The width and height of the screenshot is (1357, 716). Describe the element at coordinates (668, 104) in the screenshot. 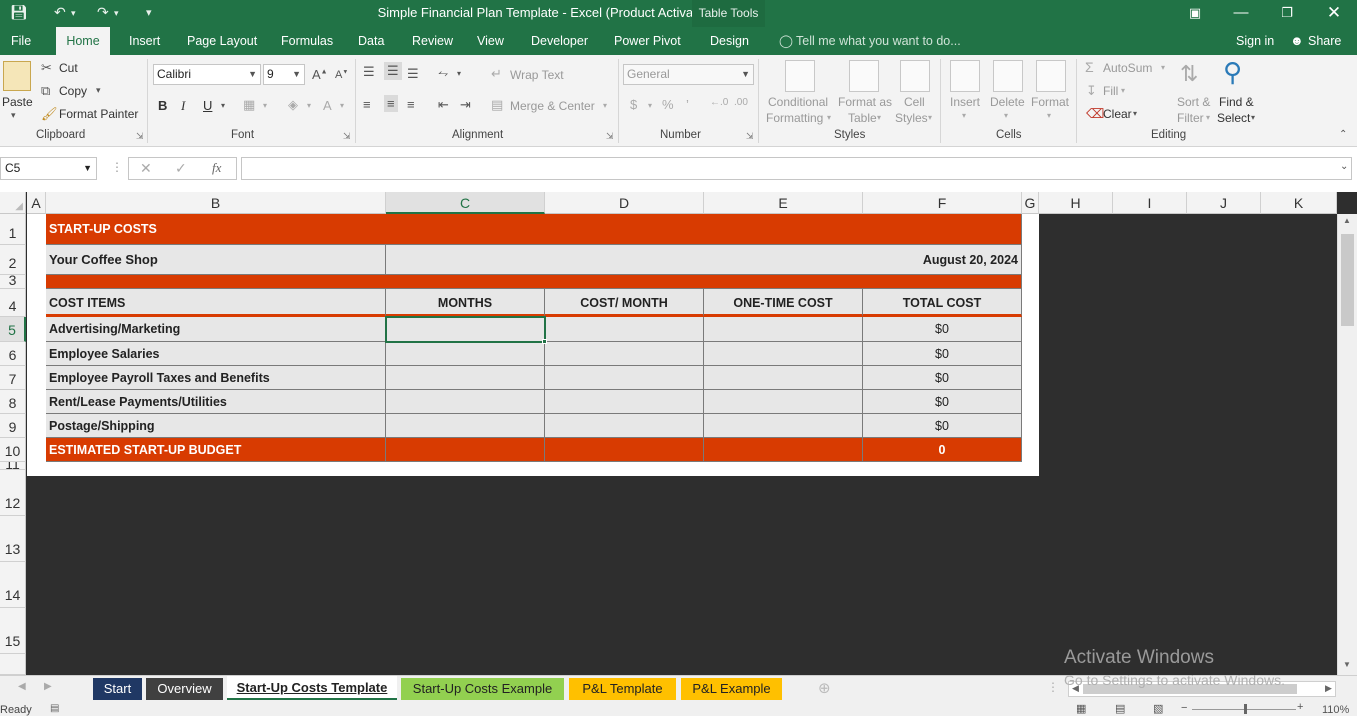

I see `percent-icon: %` at that location.